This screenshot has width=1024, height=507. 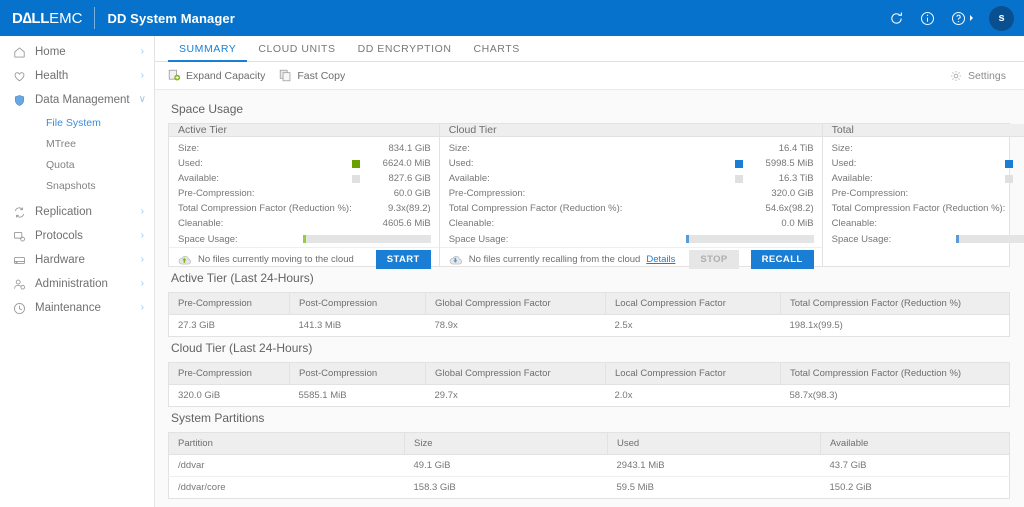 What do you see at coordinates (208, 52) in the screenshot?
I see `tab-summary: SUMMARY` at bounding box center [208, 52].